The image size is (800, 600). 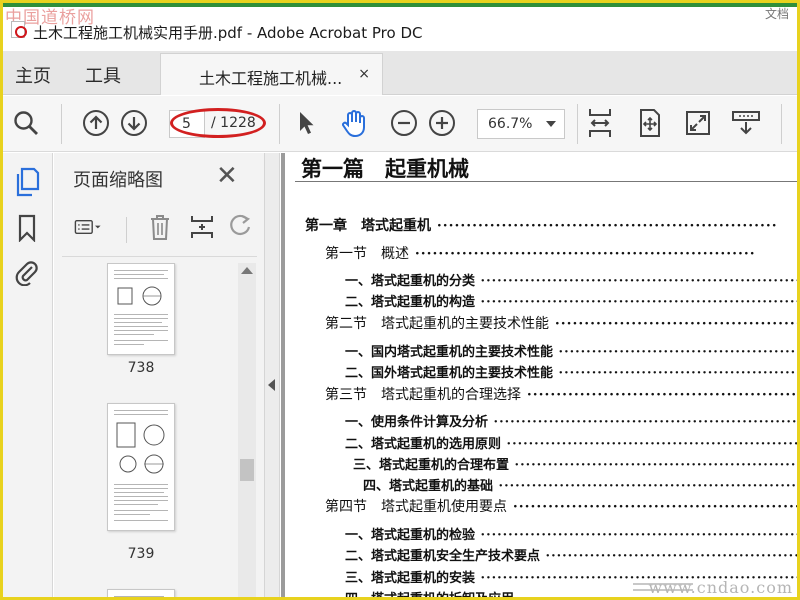 What do you see at coordinates (443, 556) in the screenshot?
I see `toc-entry-text: 二、塔式起重机安全生产技术要点` at bounding box center [443, 556].